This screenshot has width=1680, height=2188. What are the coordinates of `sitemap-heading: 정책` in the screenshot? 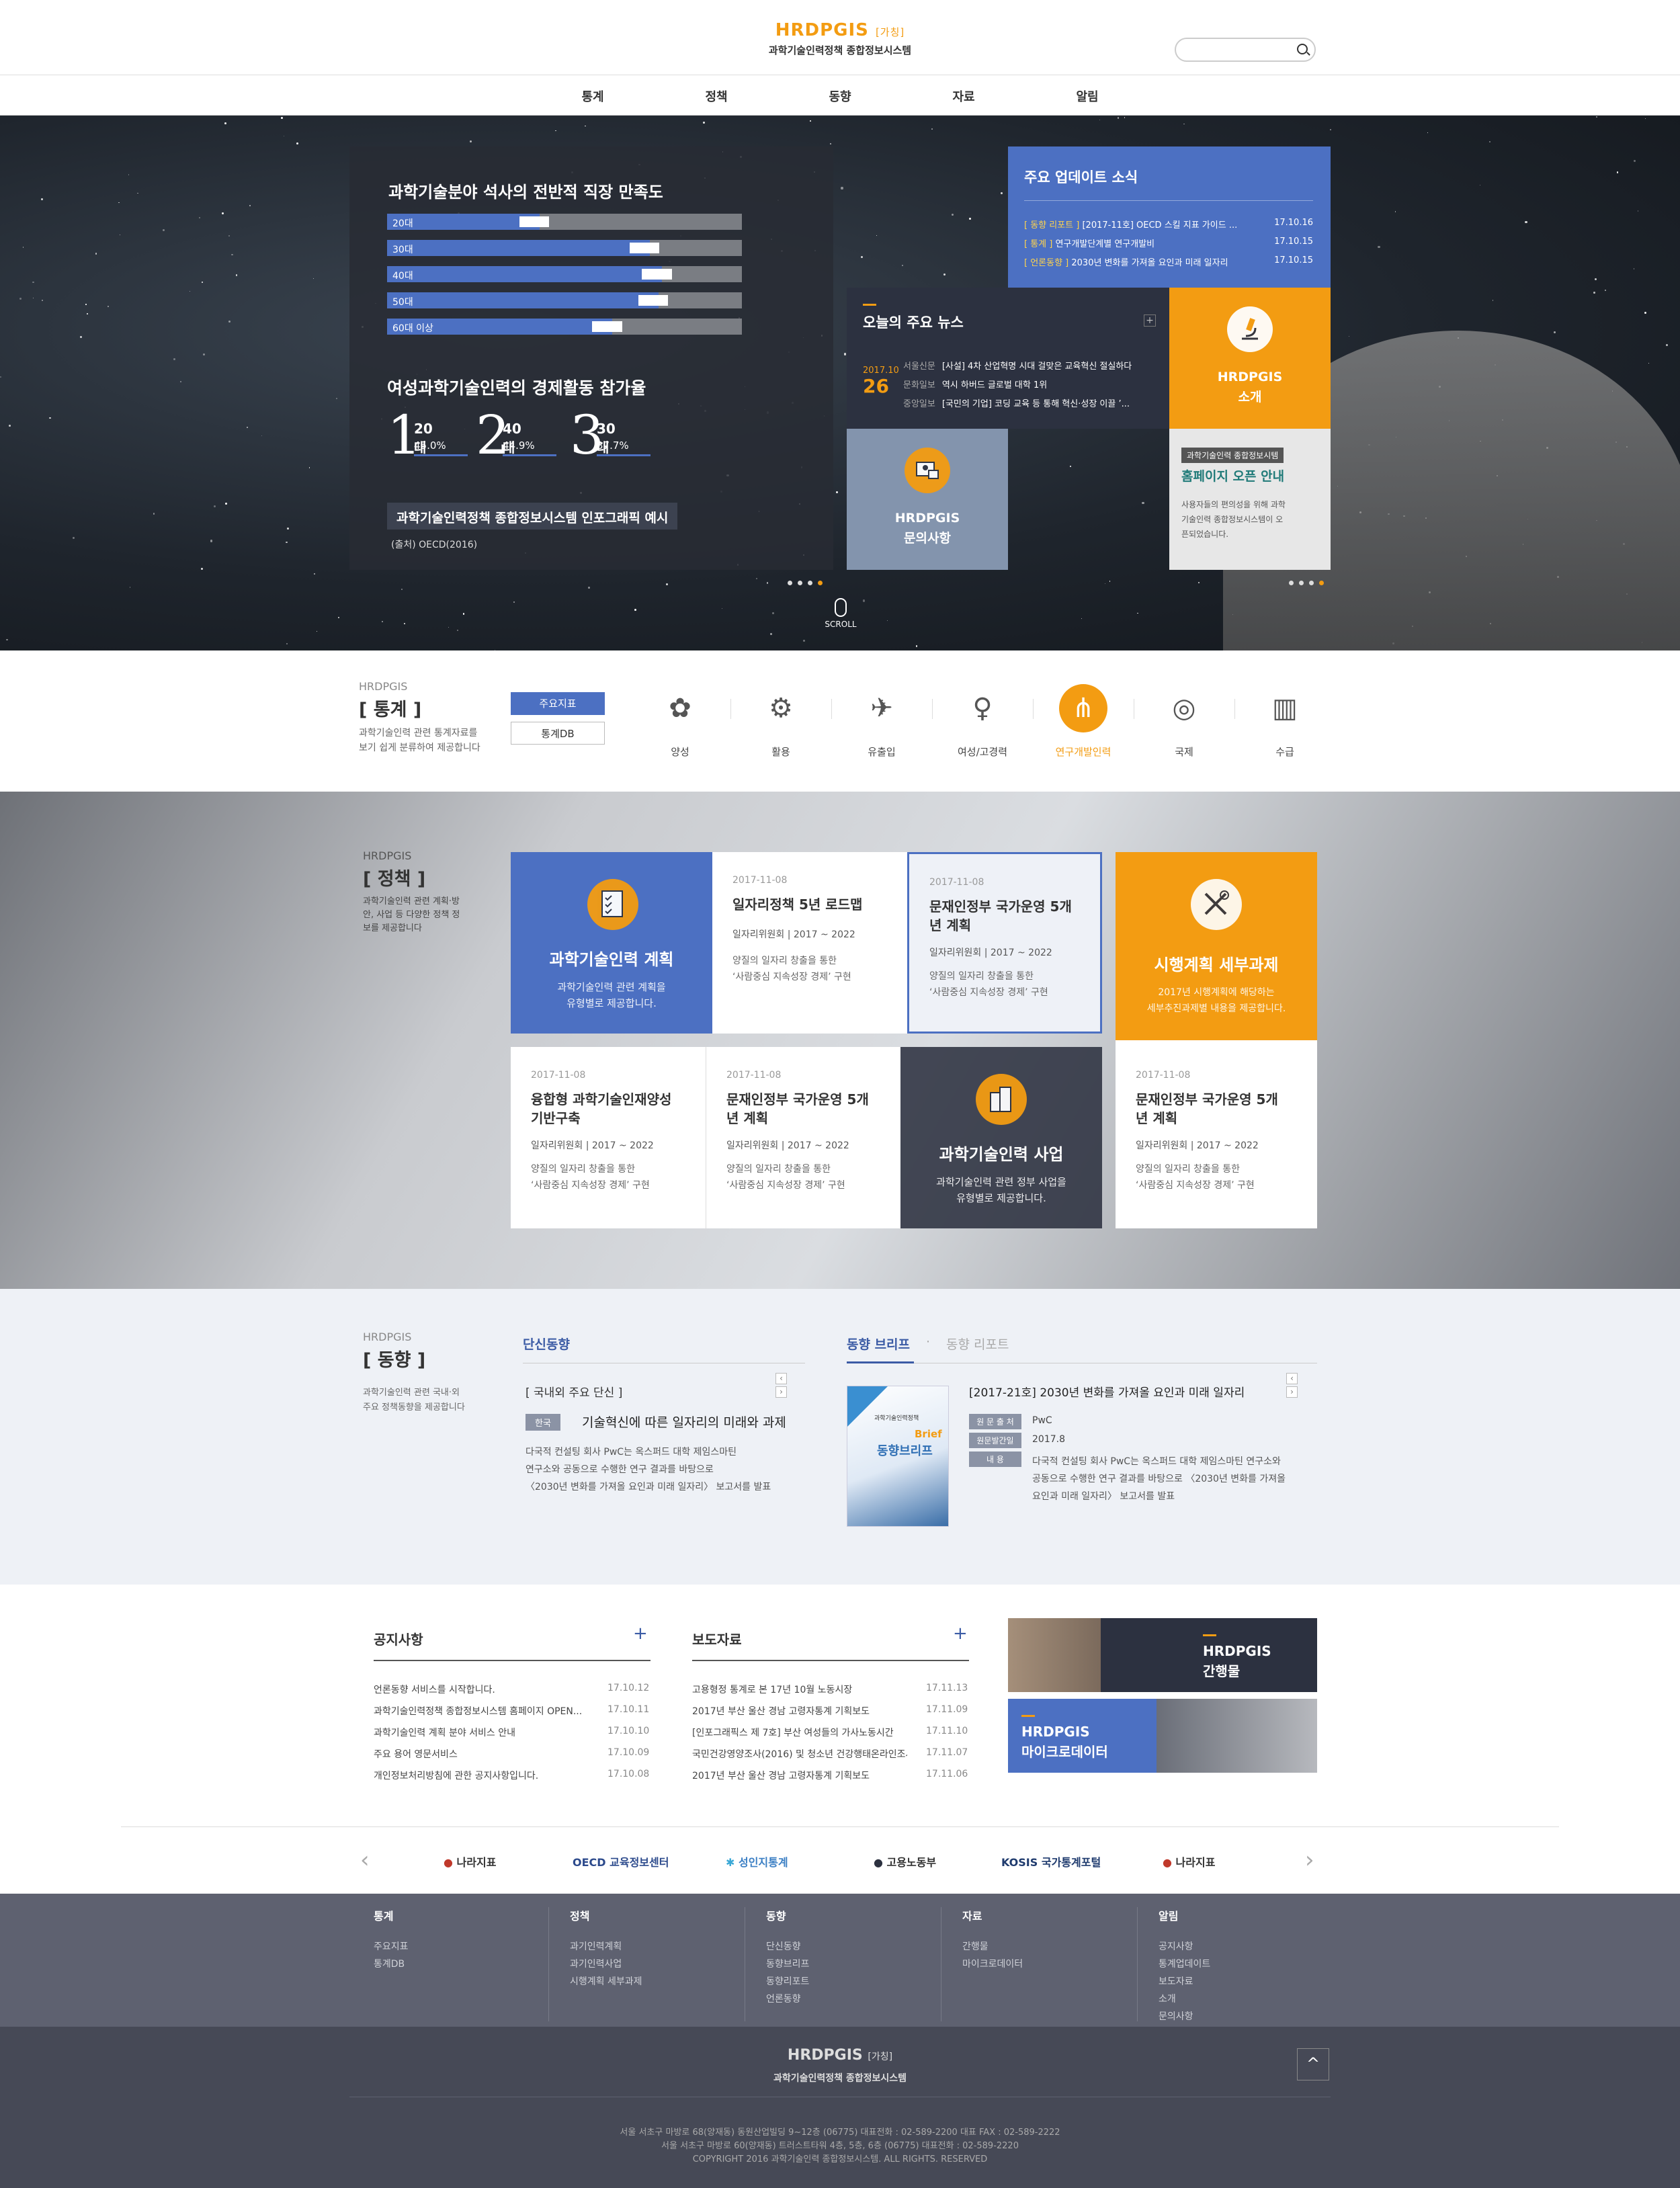 It's located at (651, 1915).